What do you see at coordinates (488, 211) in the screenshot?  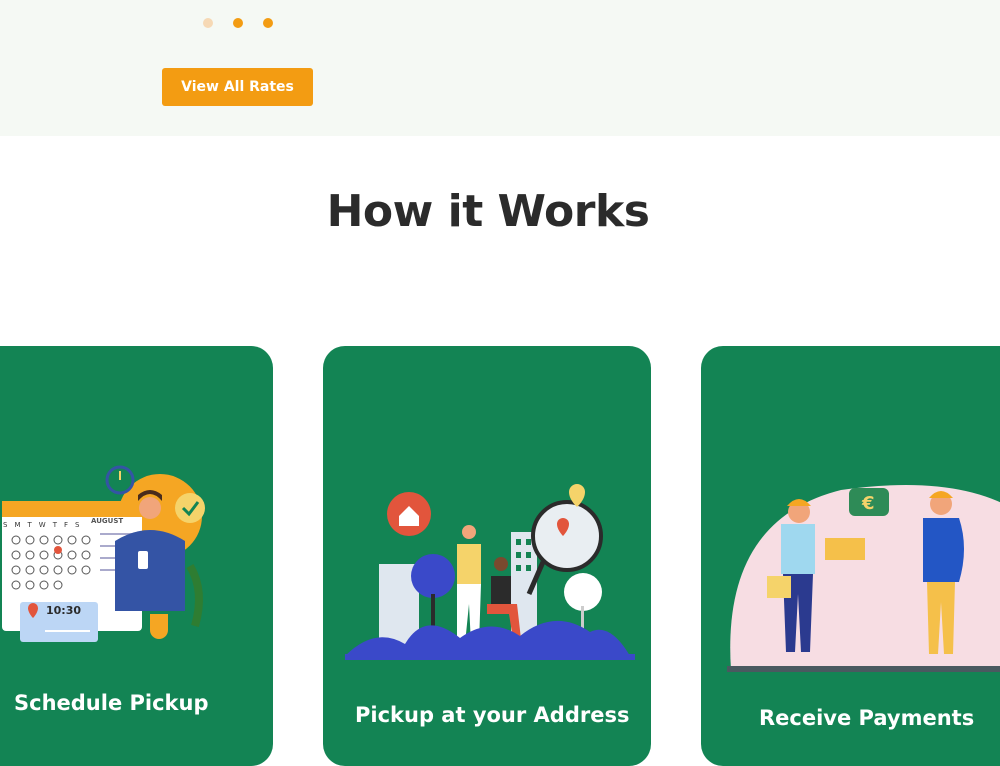 I see `section-title: How it Works` at bounding box center [488, 211].